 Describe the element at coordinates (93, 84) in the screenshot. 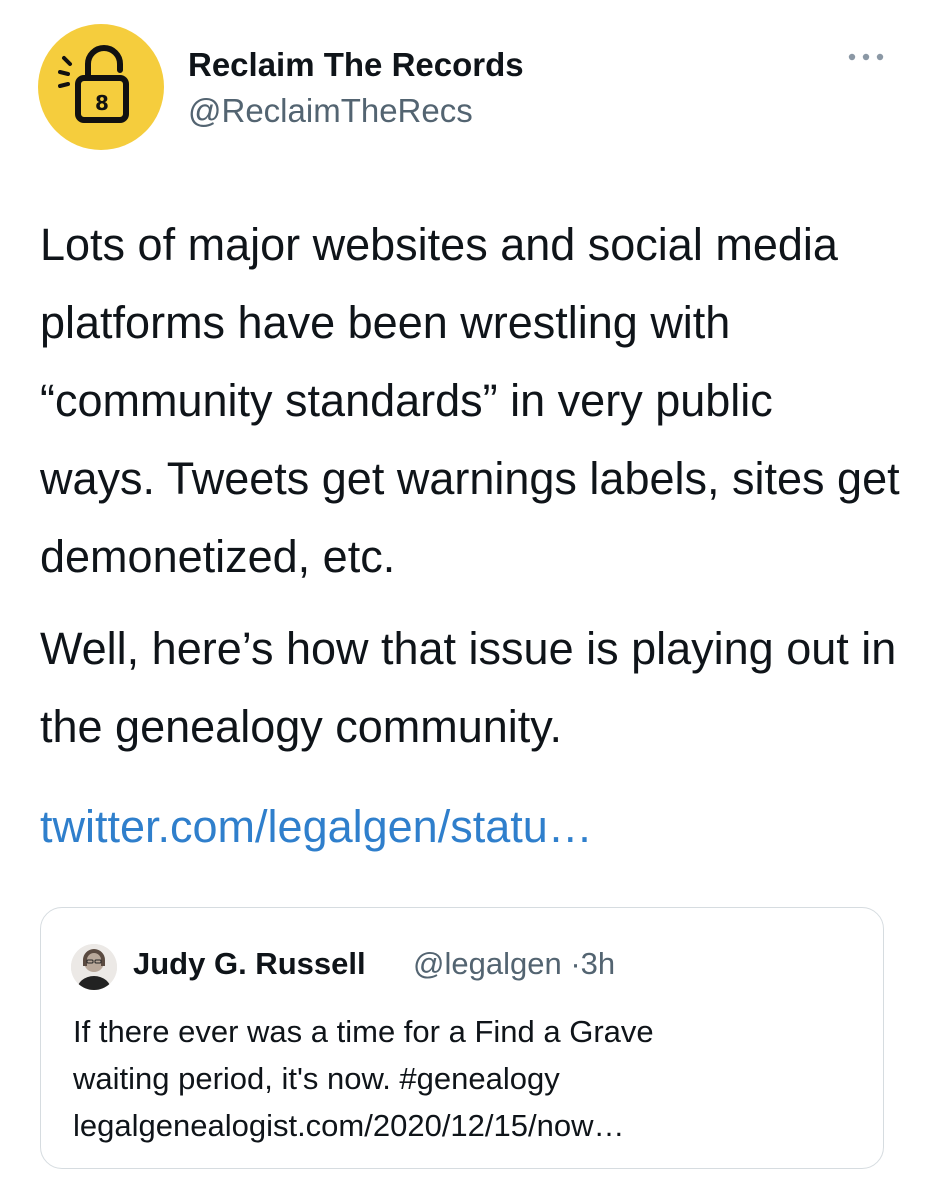

I see `padlock-icon: 8` at that location.